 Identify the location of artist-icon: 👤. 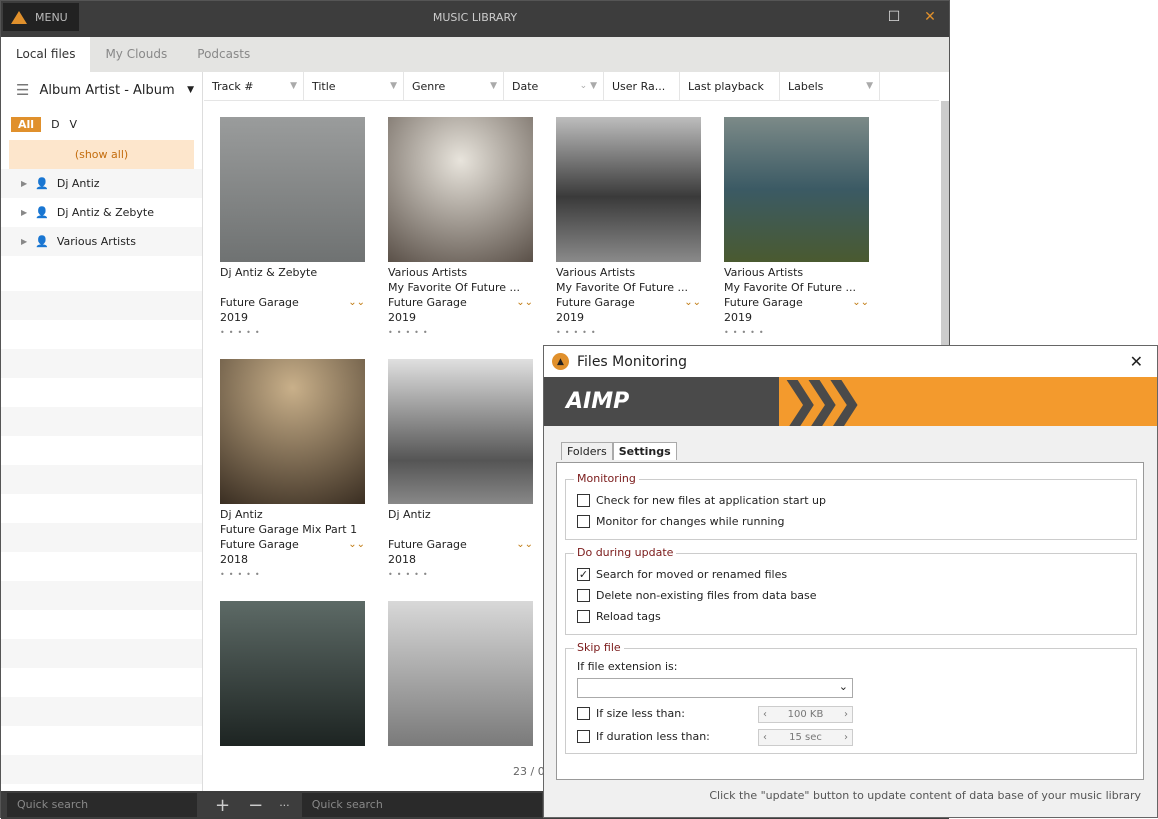
(42, 183).